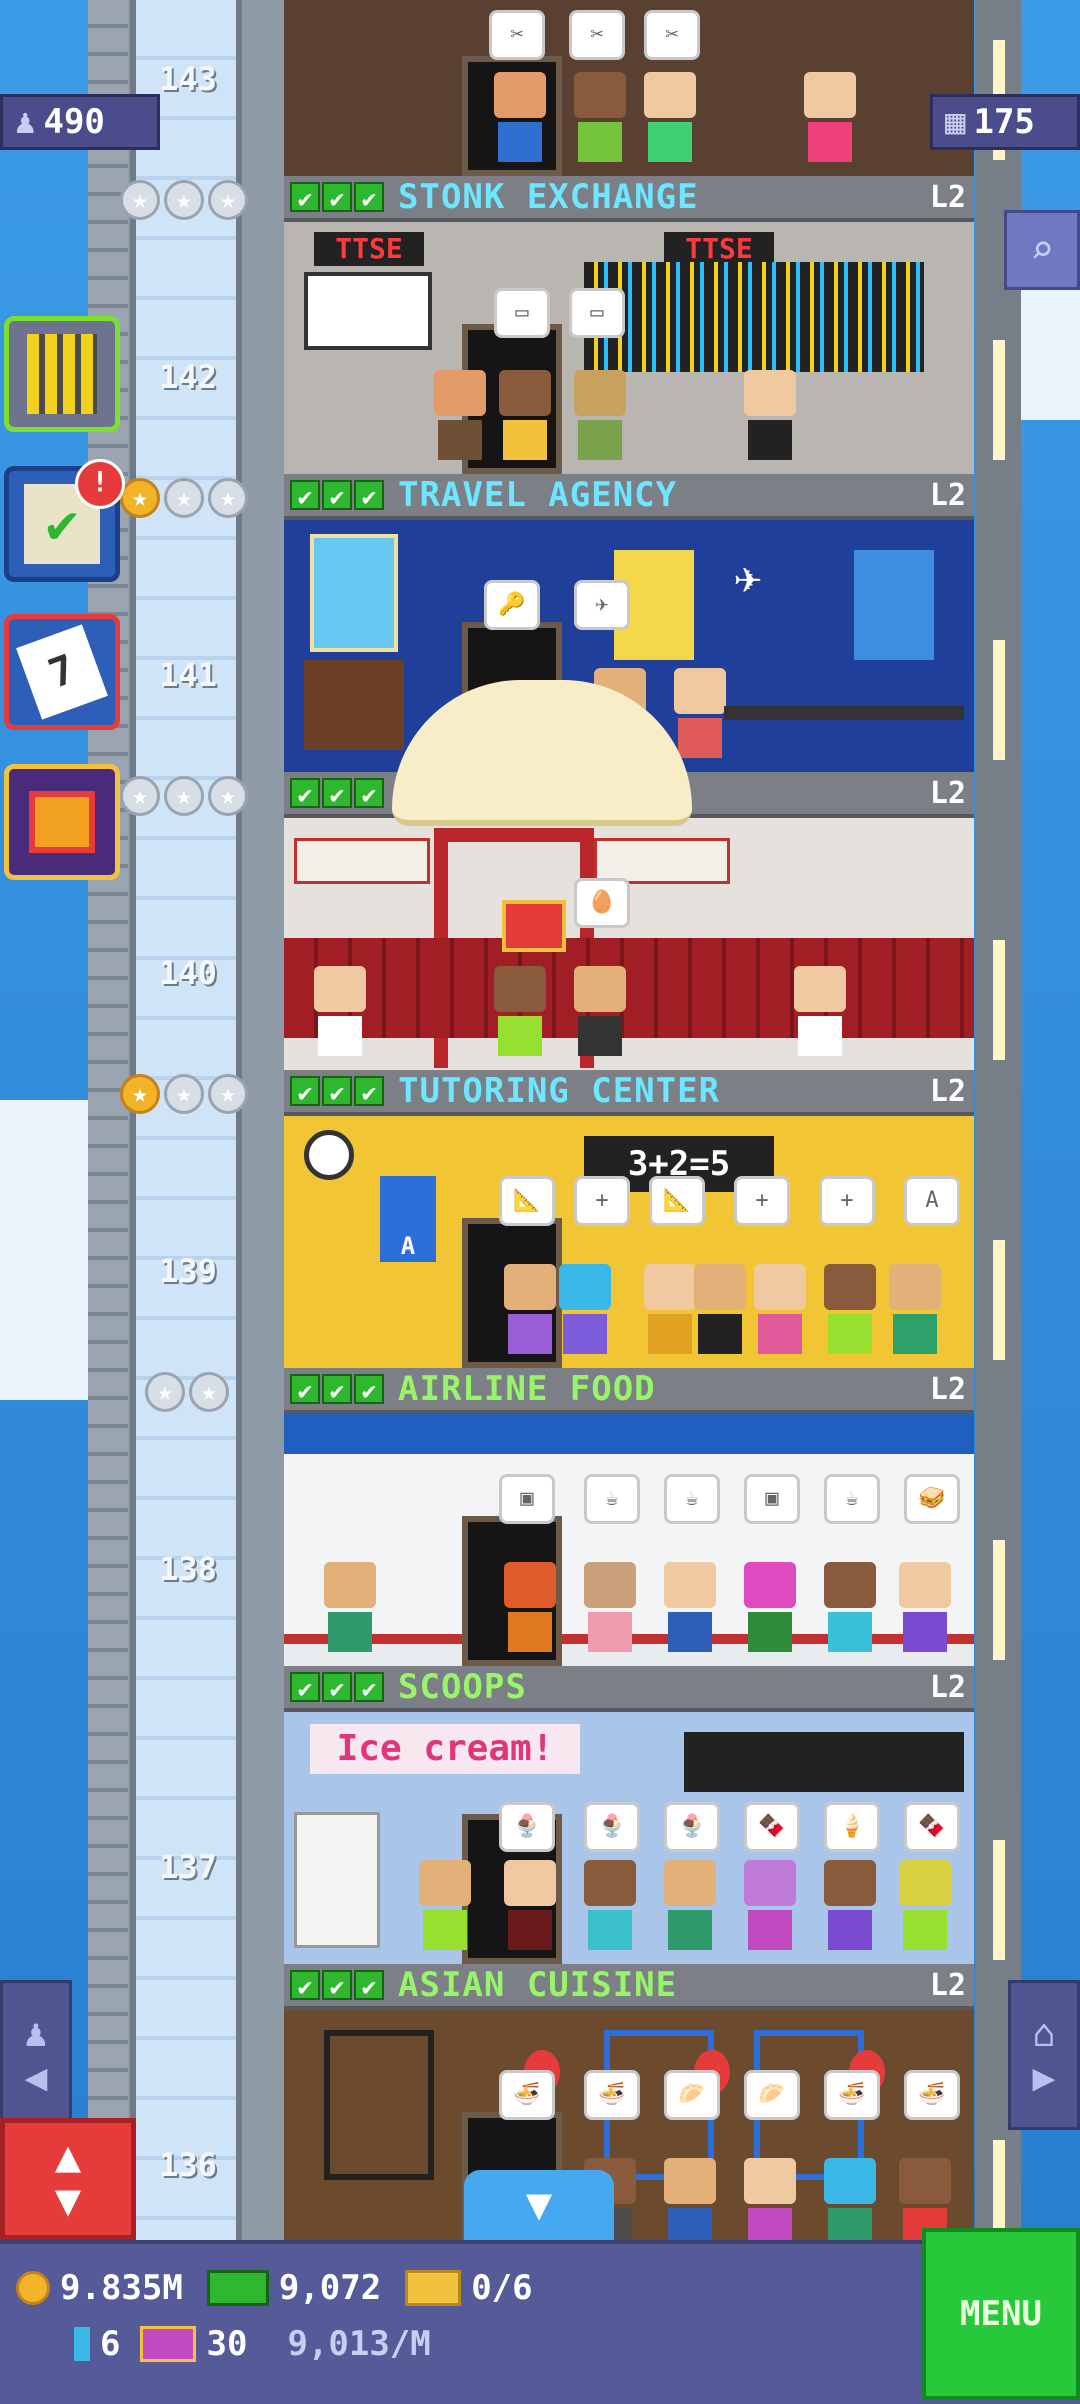 The image size is (1080, 2404). What do you see at coordinates (337, 1880) in the screenshot?
I see `display-case` at bounding box center [337, 1880].